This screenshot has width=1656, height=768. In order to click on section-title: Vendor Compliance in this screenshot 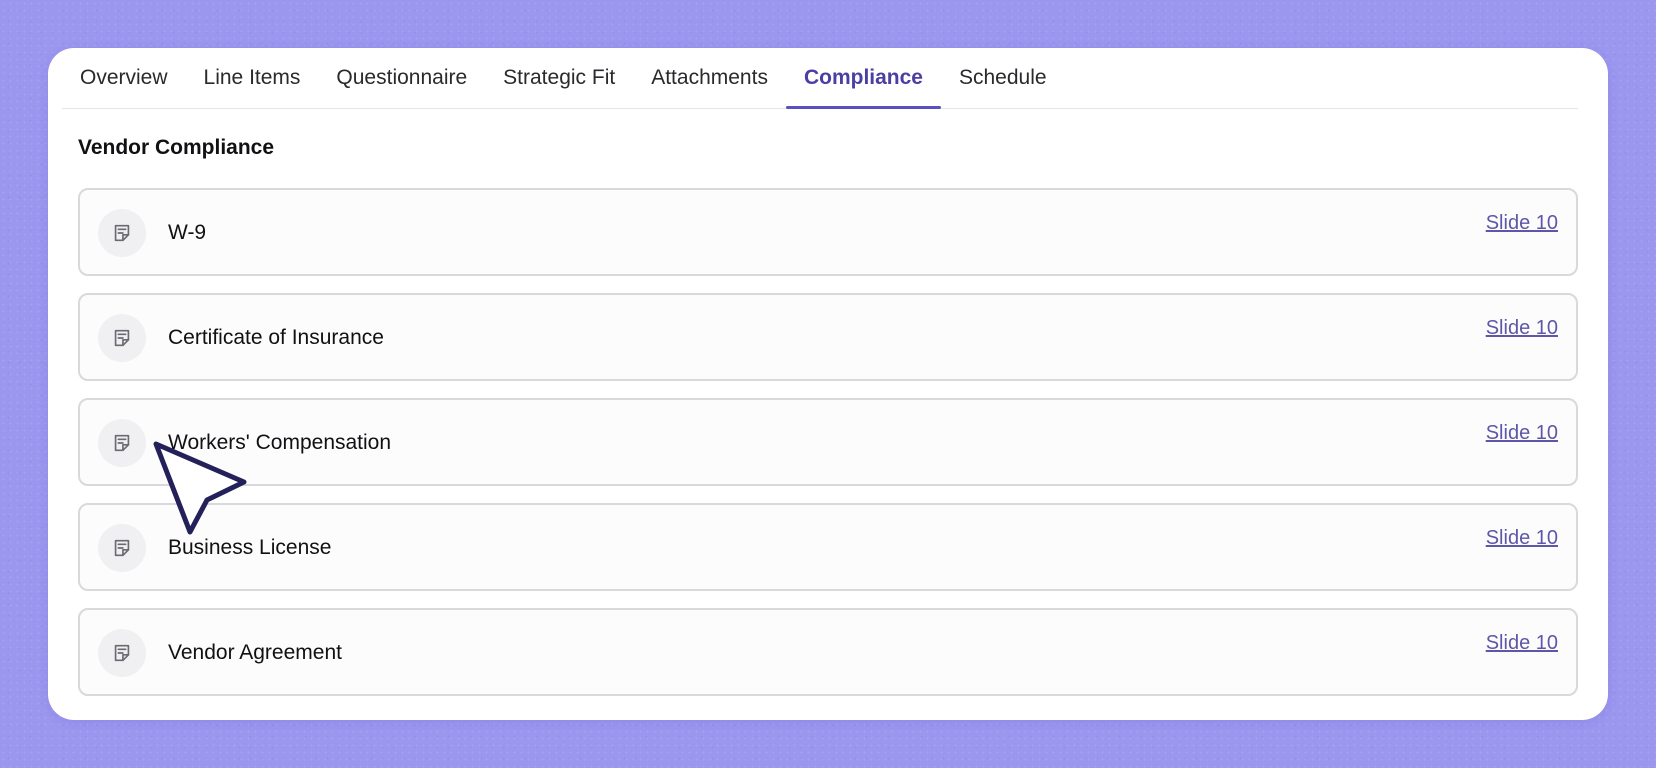, I will do `click(176, 147)`.